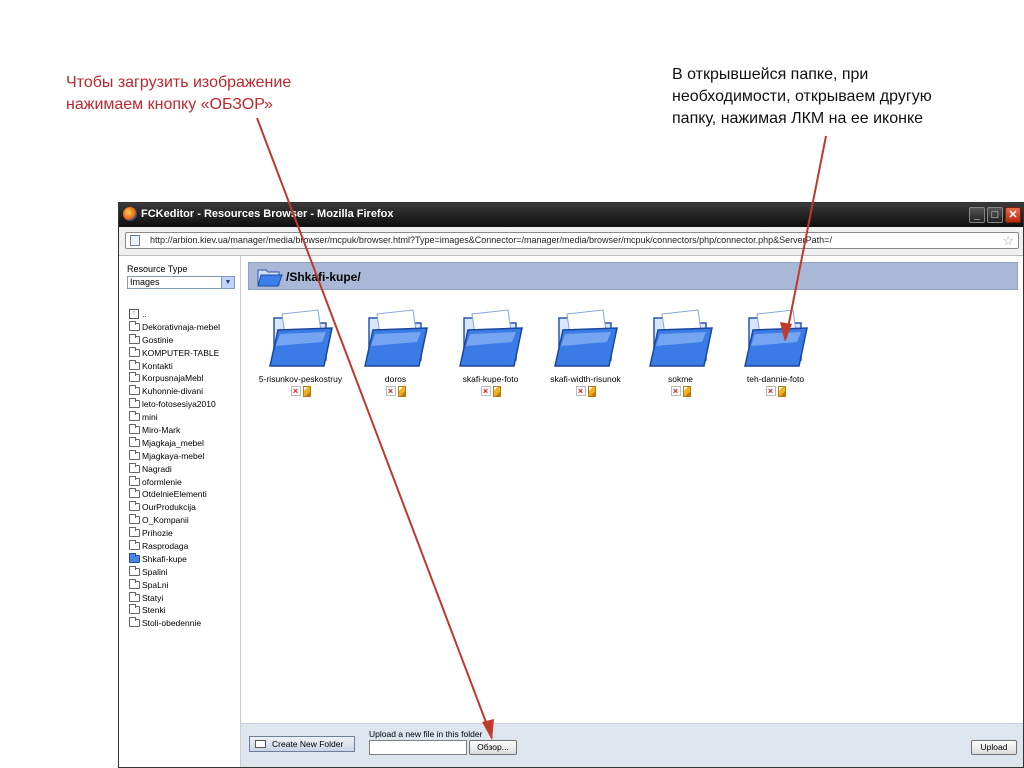 The height and width of the screenshot is (768, 1024). What do you see at coordinates (174, 533) in the screenshot?
I see `tree-item: Prihozie` at bounding box center [174, 533].